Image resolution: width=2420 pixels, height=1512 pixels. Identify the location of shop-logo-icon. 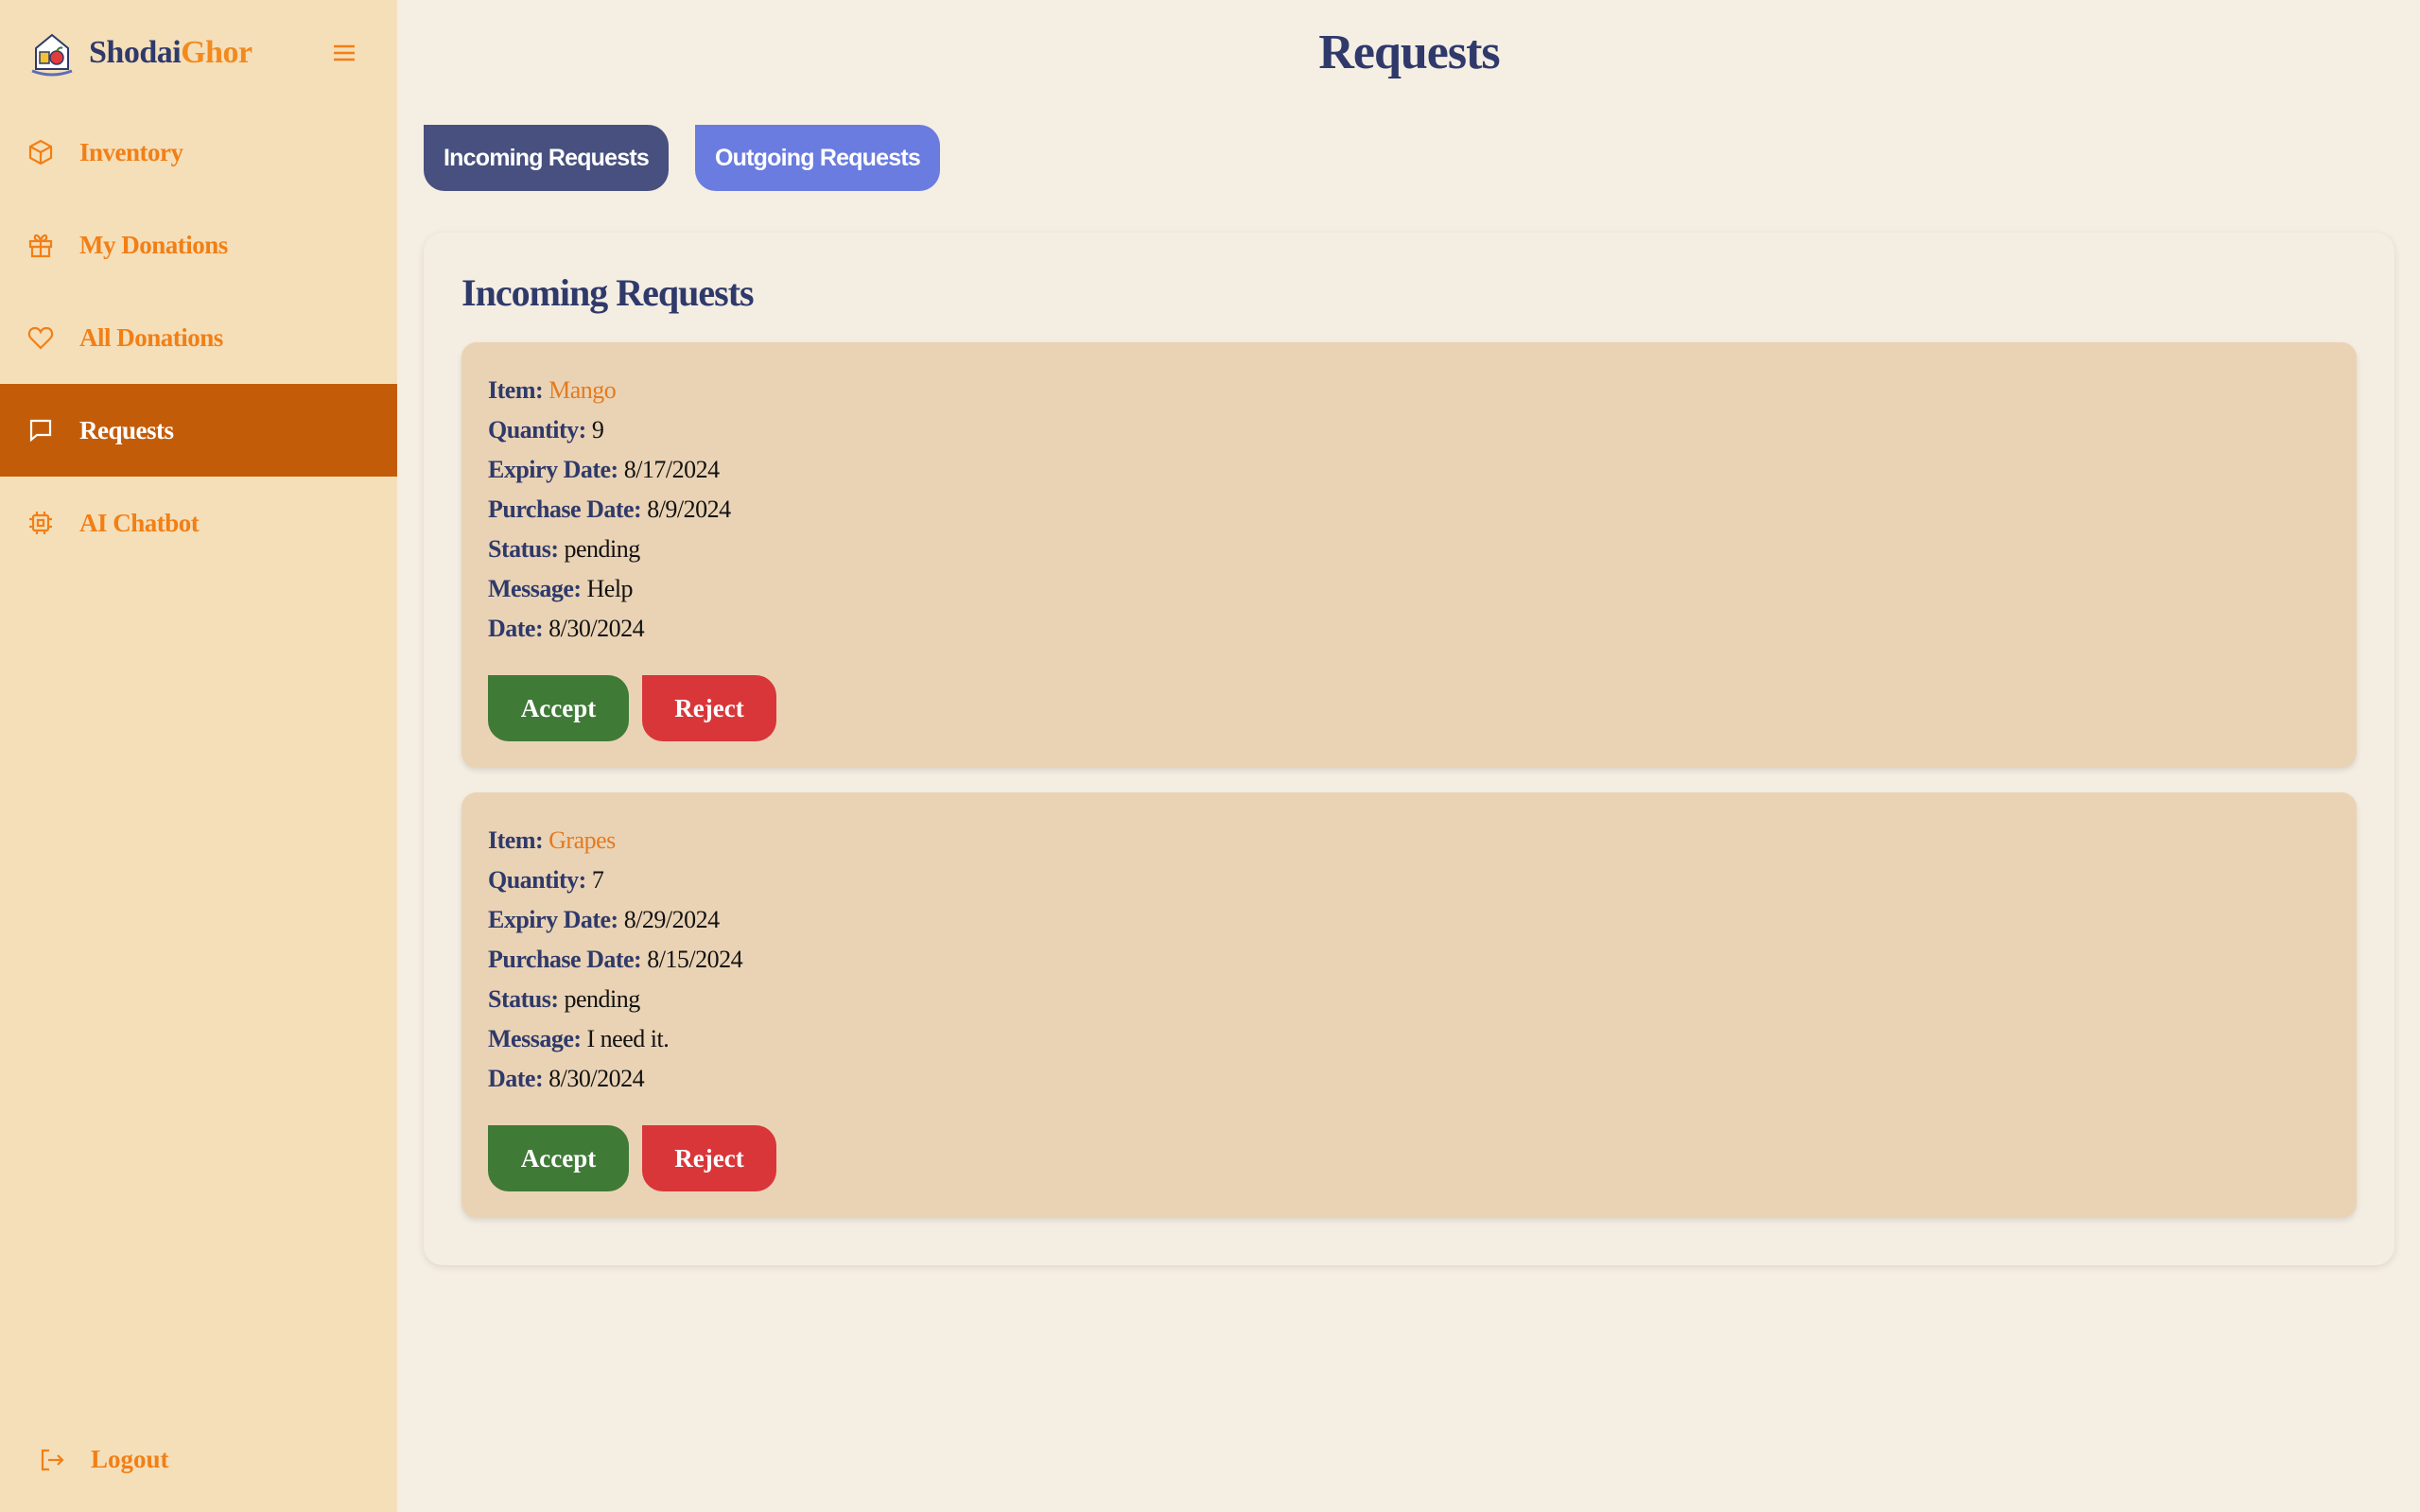
(52, 55).